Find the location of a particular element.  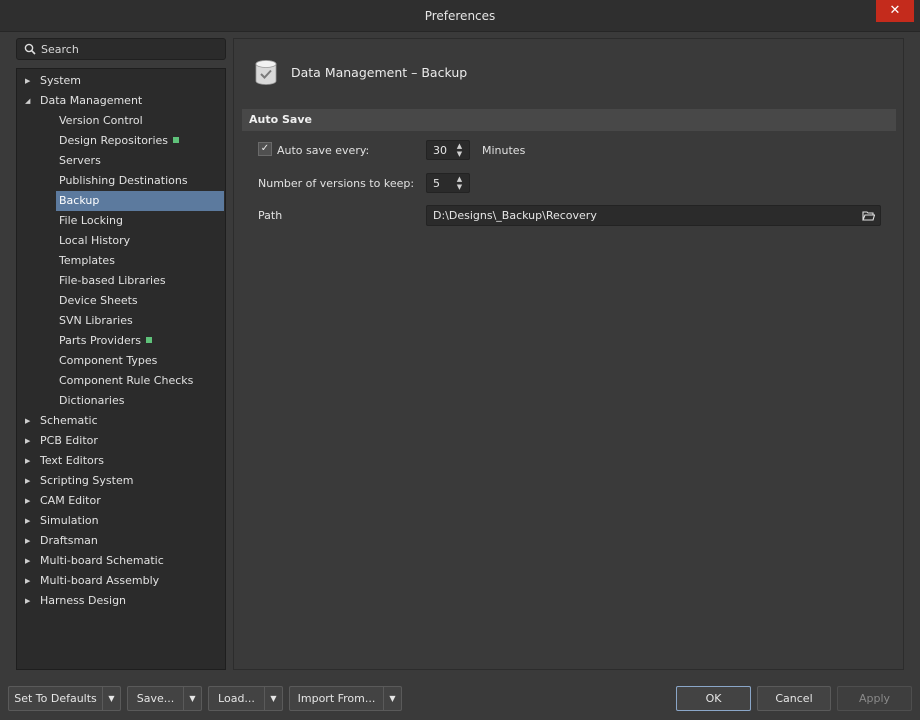

tree-item-child: Design Repositories is located at coordinates (140, 141).